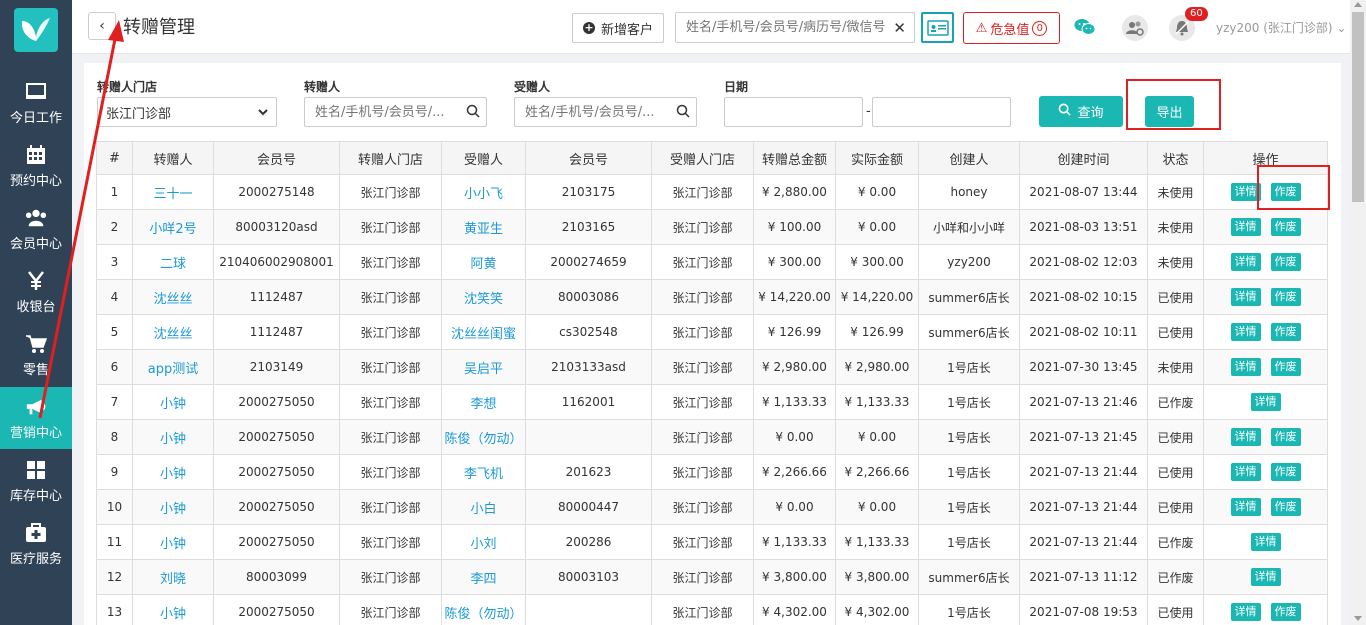 This screenshot has width=1366, height=625. What do you see at coordinates (1083, 297) in the screenshot?
I see `cell-time: 2021-08-02 10:15` at bounding box center [1083, 297].